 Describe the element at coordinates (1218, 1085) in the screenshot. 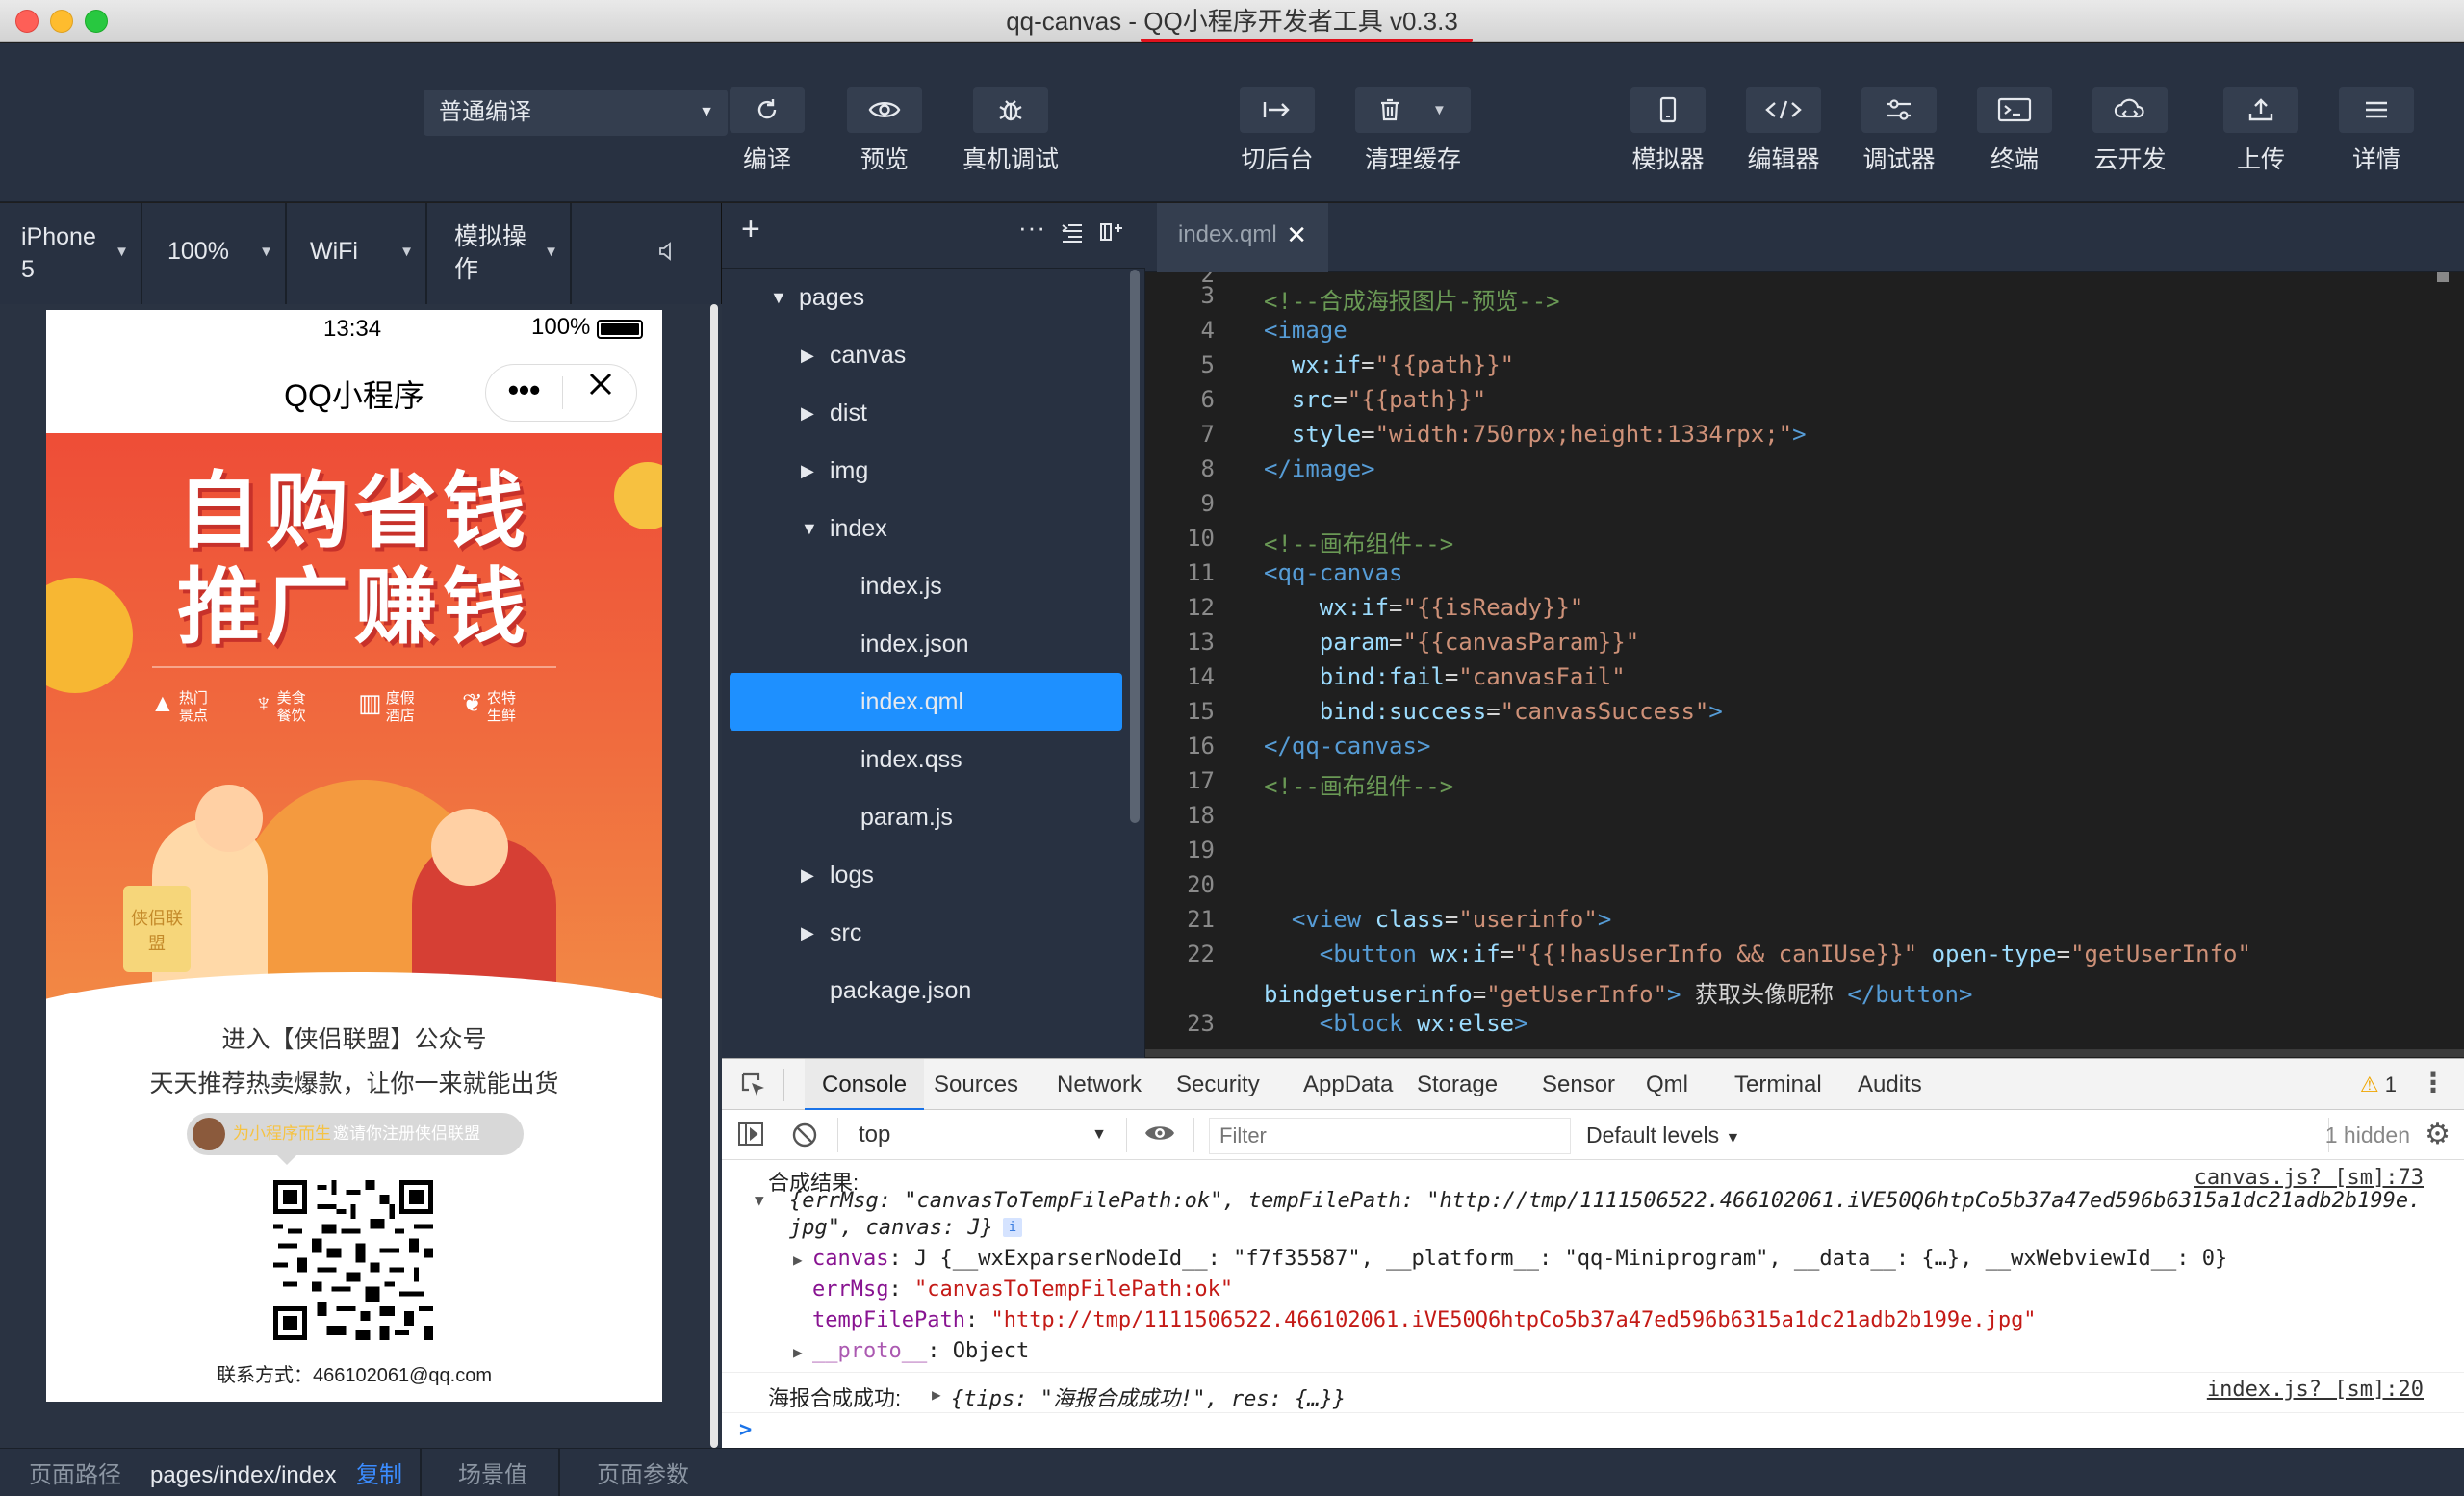

I see `devtools-tab-security: Security` at that location.